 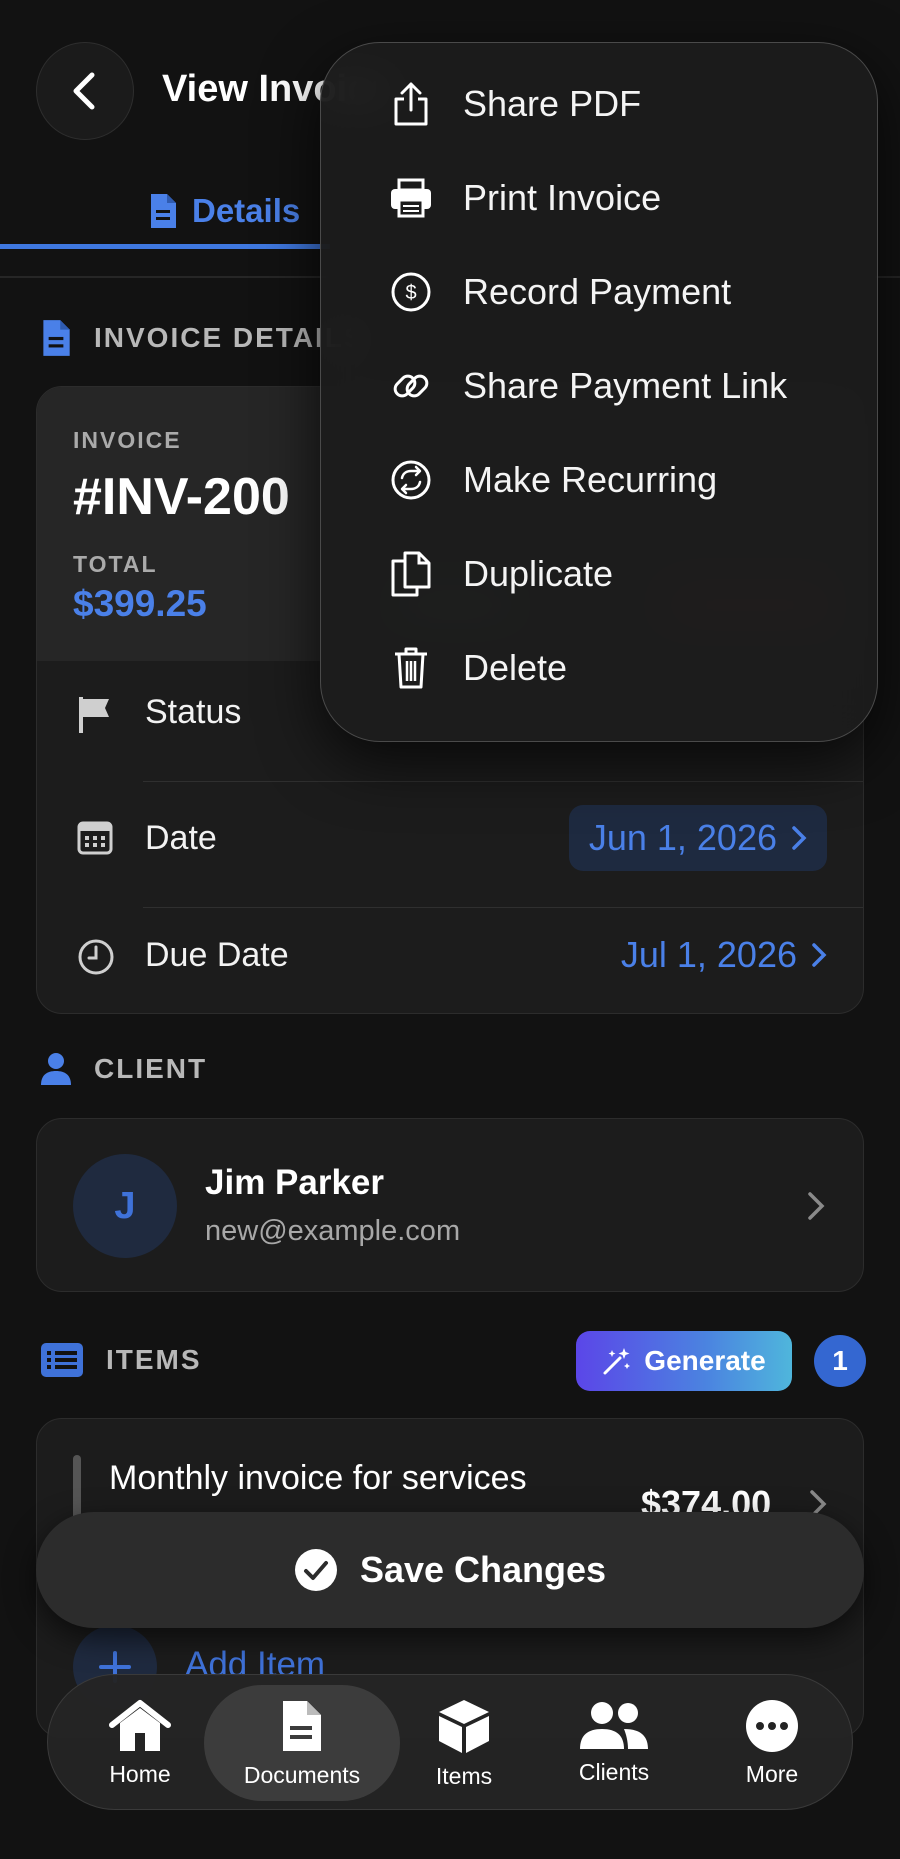 I want to click on bottom-tab-bar: Home Documents Items Clients More, so click(x=450, y=1742).